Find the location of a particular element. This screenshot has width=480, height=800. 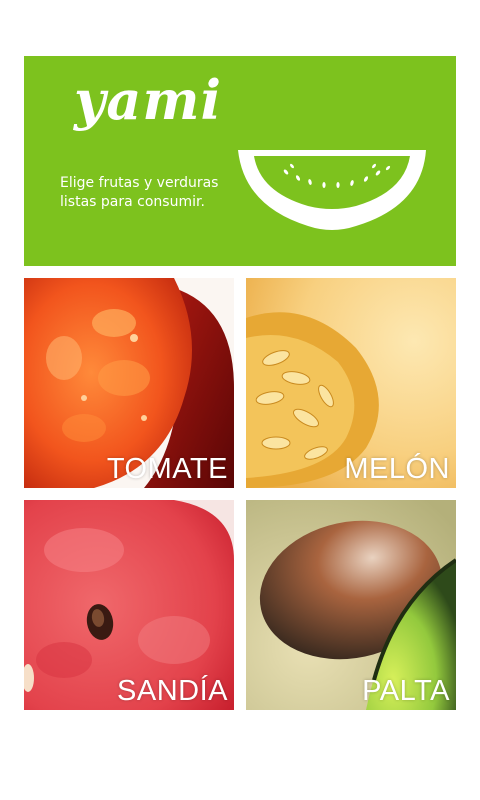

tile-label: SANDÍA is located at coordinates (172, 691).